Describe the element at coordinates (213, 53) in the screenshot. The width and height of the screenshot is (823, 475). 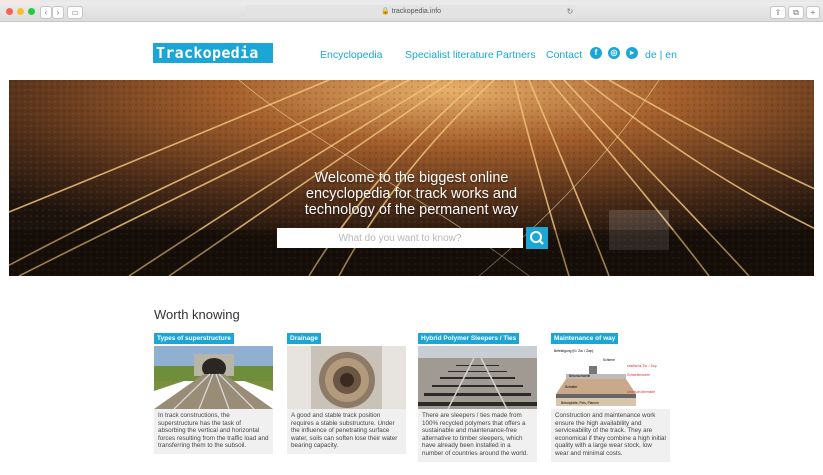
I see `site-logo: Trackopedia` at that location.